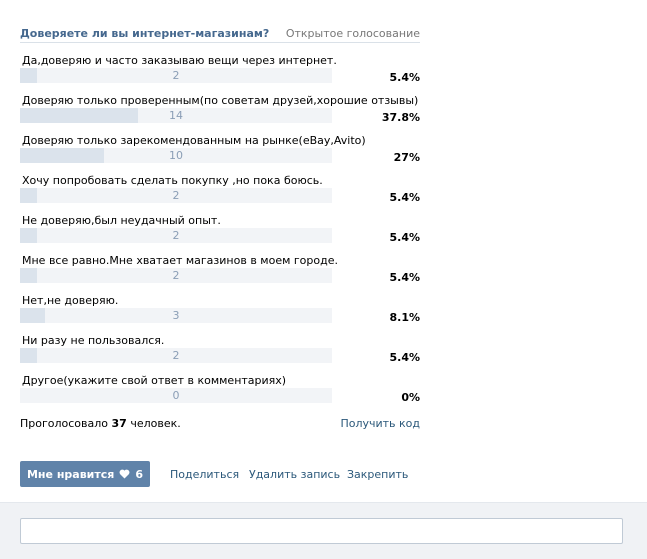  I want to click on poll-footer: Проголосовало 37 человек. Получить код, so click(220, 424).